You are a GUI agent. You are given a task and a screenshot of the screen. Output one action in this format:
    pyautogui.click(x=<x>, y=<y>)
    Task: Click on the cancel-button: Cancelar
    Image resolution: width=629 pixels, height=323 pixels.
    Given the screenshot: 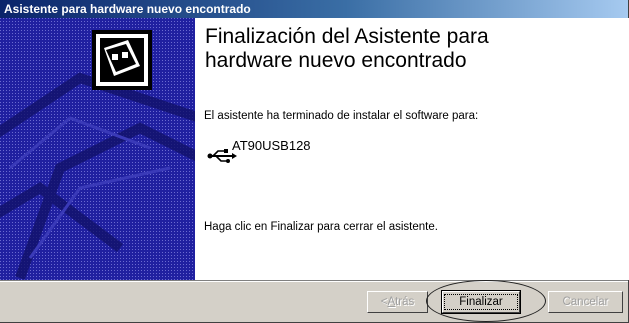 What is the action you would take?
    pyautogui.click(x=585, y=302)
    